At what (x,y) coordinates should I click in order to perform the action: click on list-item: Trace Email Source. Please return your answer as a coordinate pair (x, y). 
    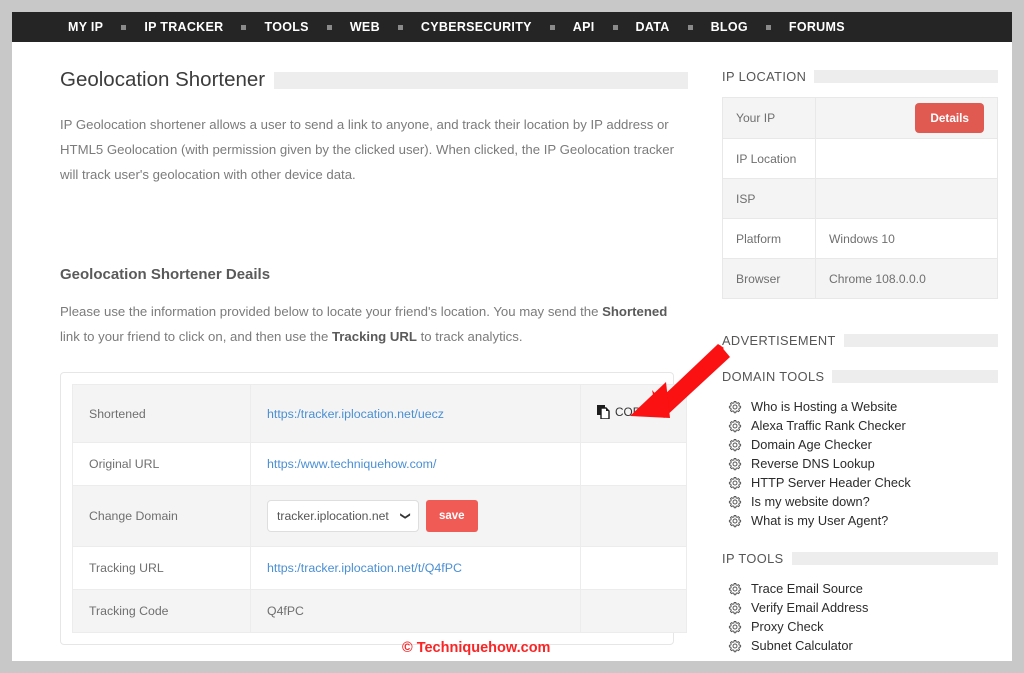
    Looking at the image, I should click on (860, 588).